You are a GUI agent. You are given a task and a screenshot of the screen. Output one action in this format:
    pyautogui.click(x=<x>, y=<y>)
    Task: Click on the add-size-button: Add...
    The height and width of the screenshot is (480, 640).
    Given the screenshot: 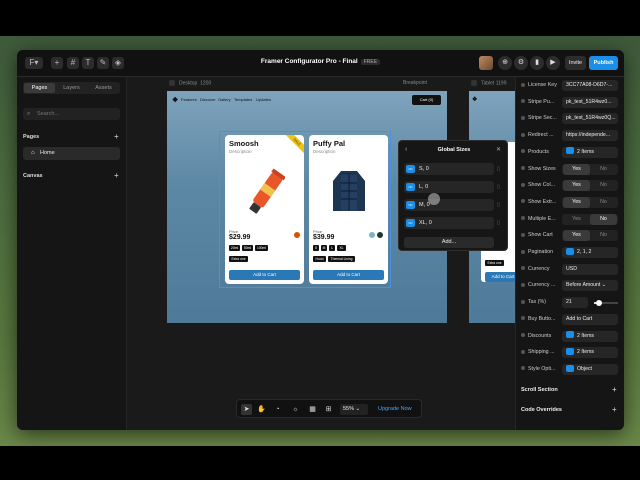 What is the action you would take?
    pyautogui.click(x=449, y=242)
    